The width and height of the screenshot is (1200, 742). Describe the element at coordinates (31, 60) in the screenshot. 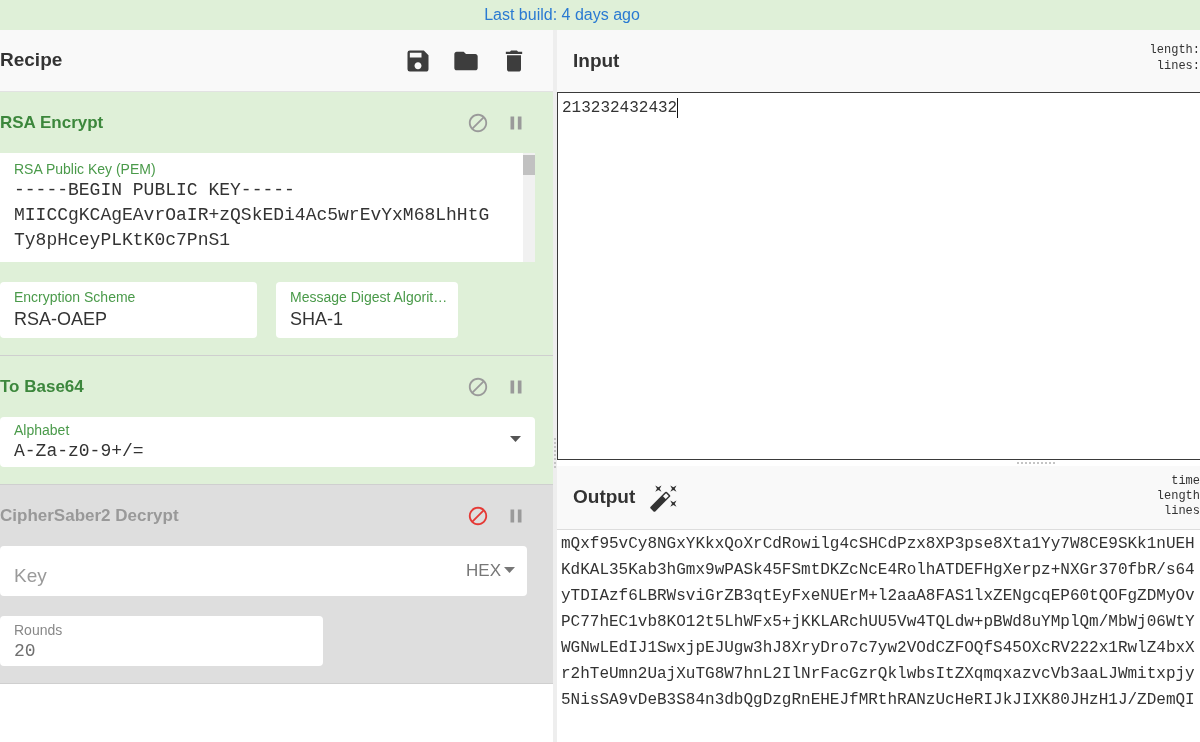

I see `recipe-title: Recipe` at that location.